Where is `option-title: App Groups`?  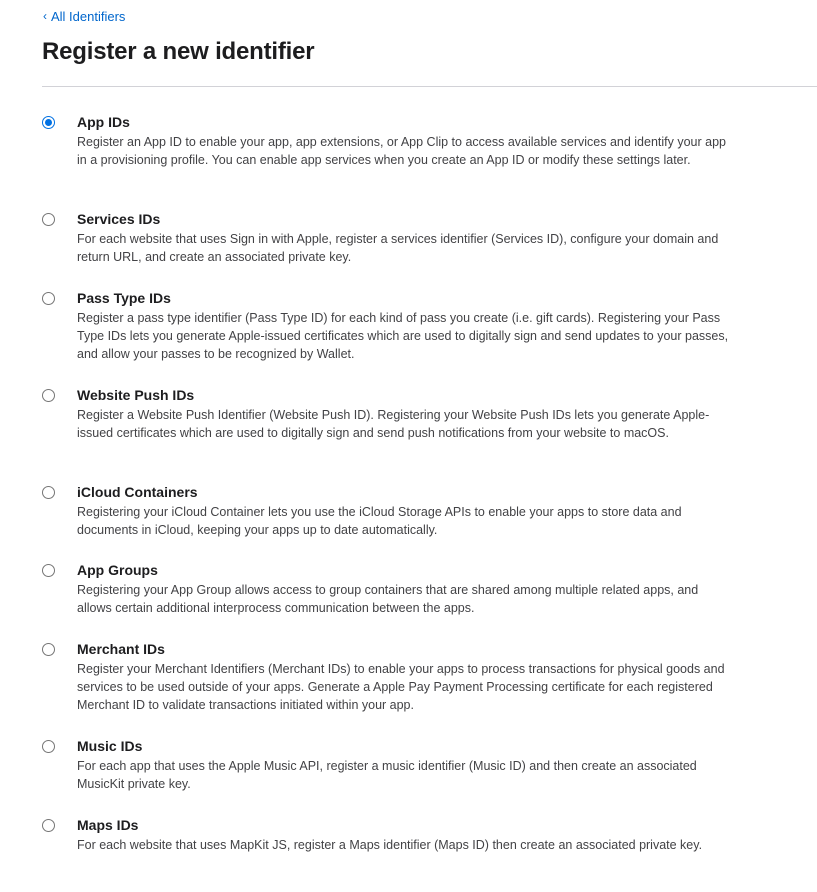
option-title: App Groups is located at coordinates (117, 570).